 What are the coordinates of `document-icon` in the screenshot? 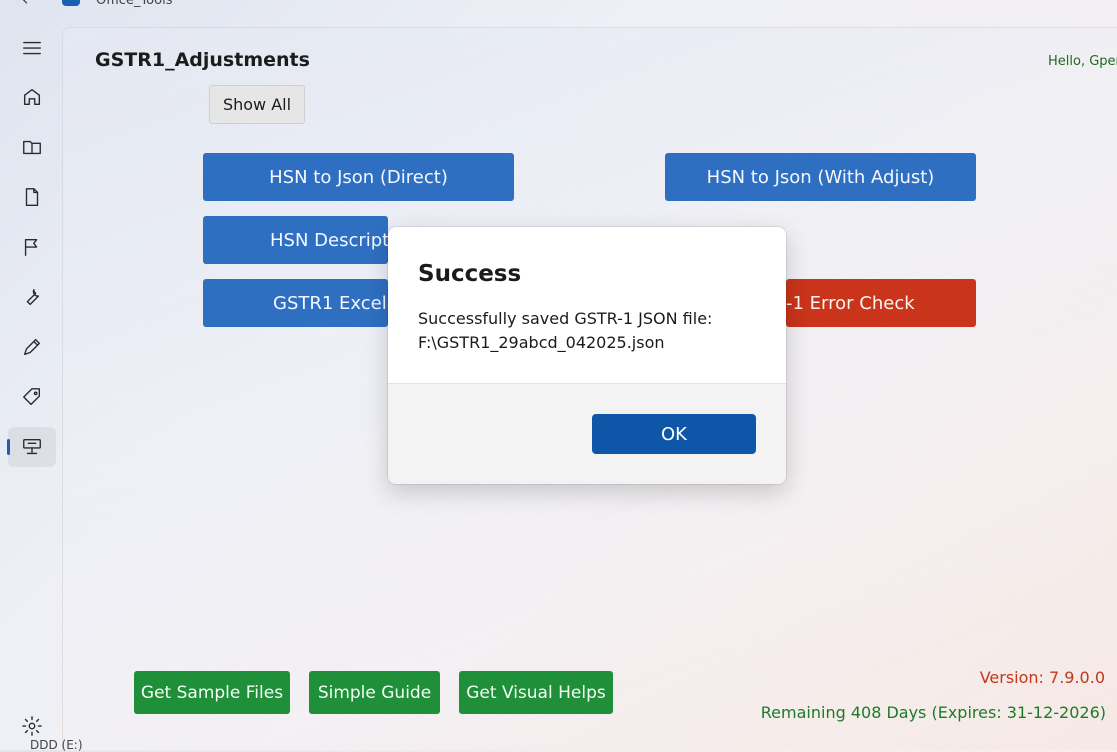 It's located at (32, 197).